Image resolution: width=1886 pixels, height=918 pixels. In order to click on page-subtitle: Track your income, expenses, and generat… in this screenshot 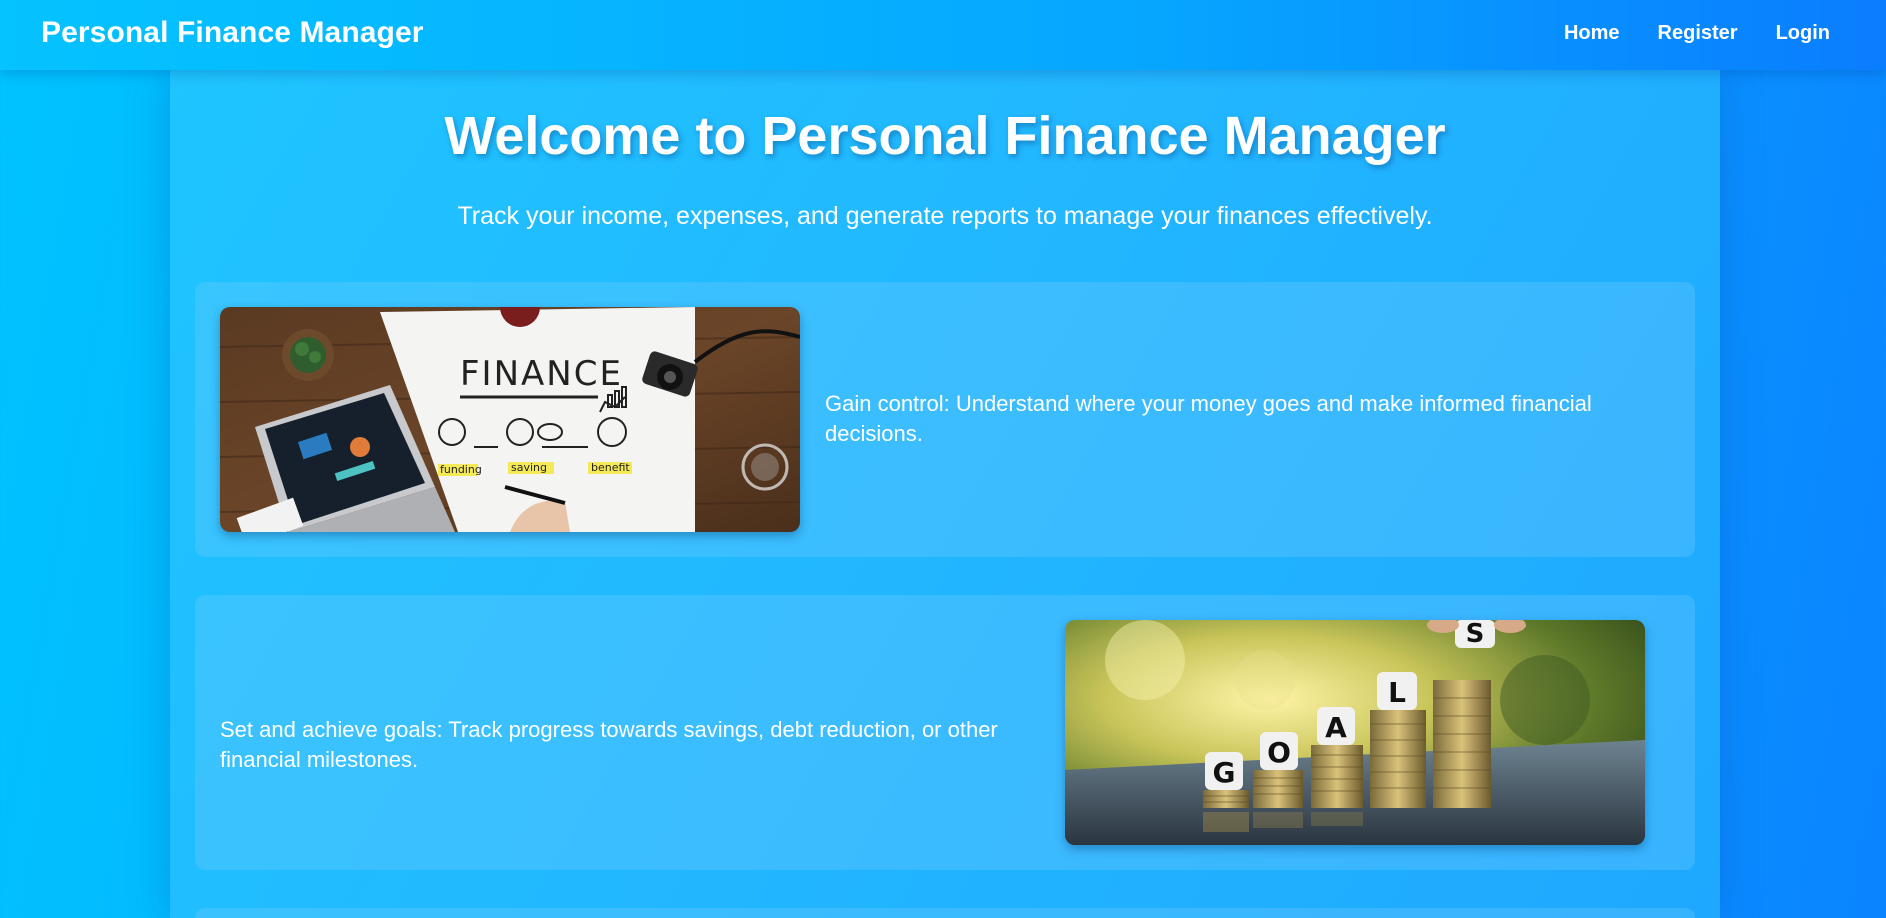, I will do `click(945, 216)`.